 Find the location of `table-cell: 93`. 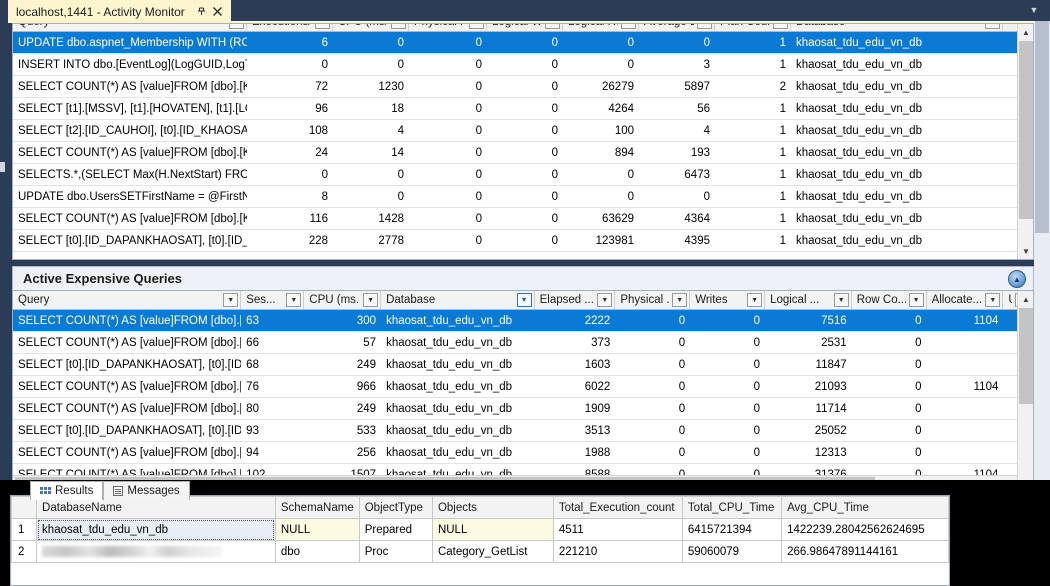

table-cell: 93 is located at coordinates (252, 430).